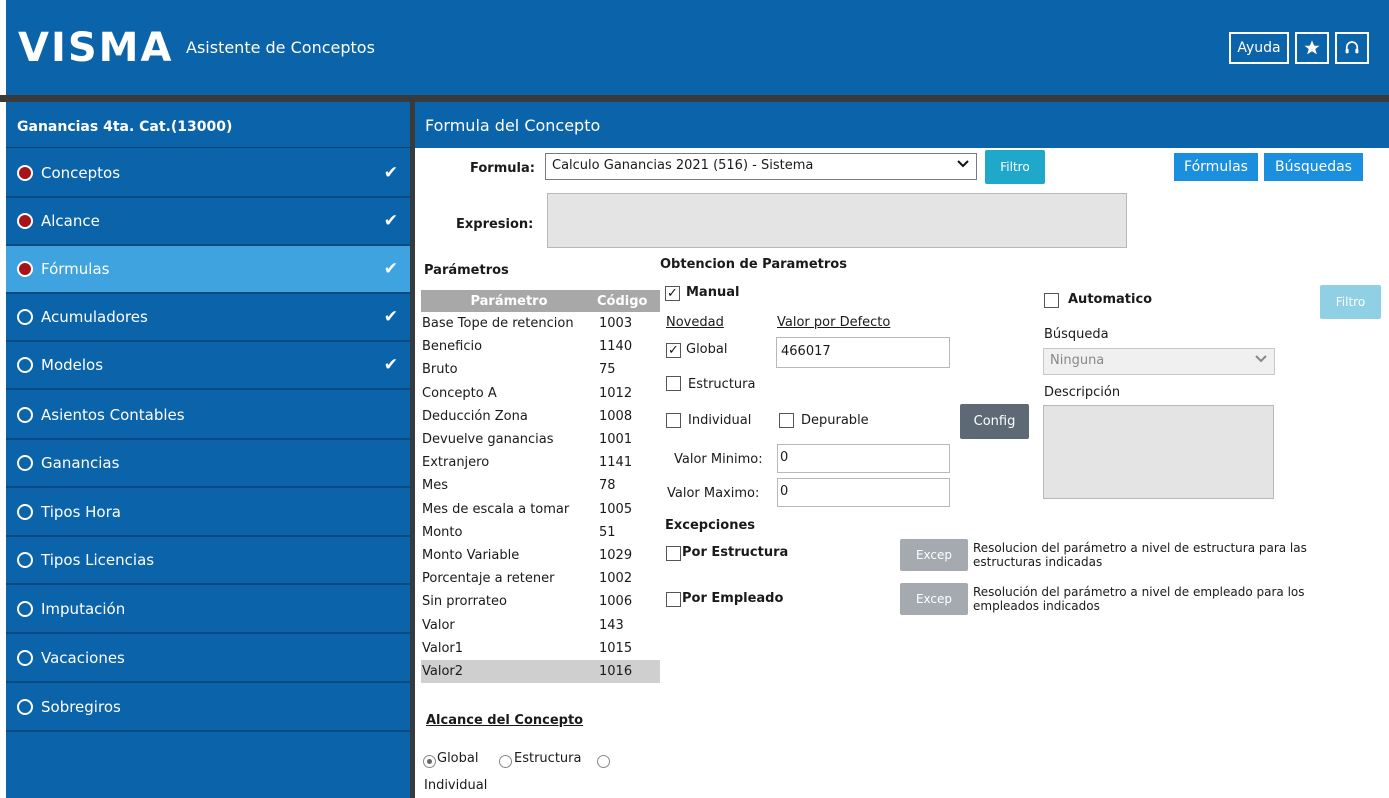 The image size is (1389, 798). I want to click on expresion-field, so click(837, 220).